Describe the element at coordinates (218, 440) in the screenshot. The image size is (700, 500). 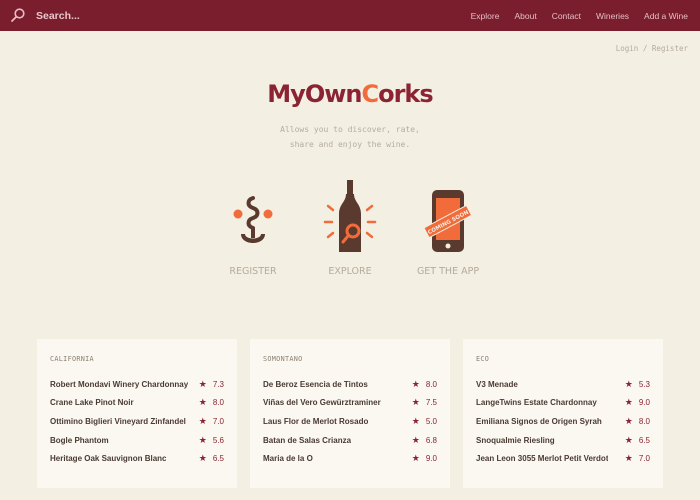
I see `wine-score-value: 5.6` at that location.